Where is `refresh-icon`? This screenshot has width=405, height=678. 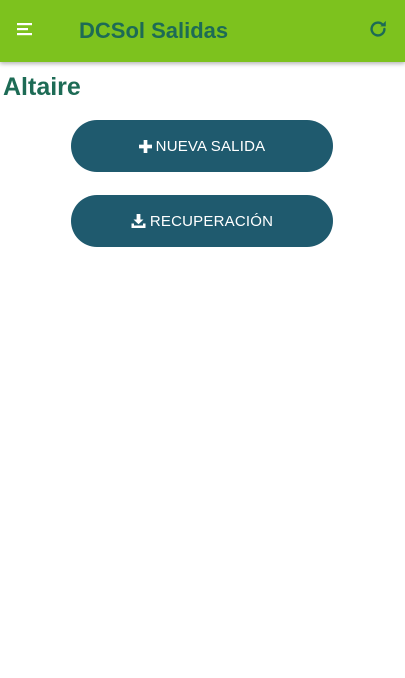
refresh-icon is located at coordinates (378, 31).